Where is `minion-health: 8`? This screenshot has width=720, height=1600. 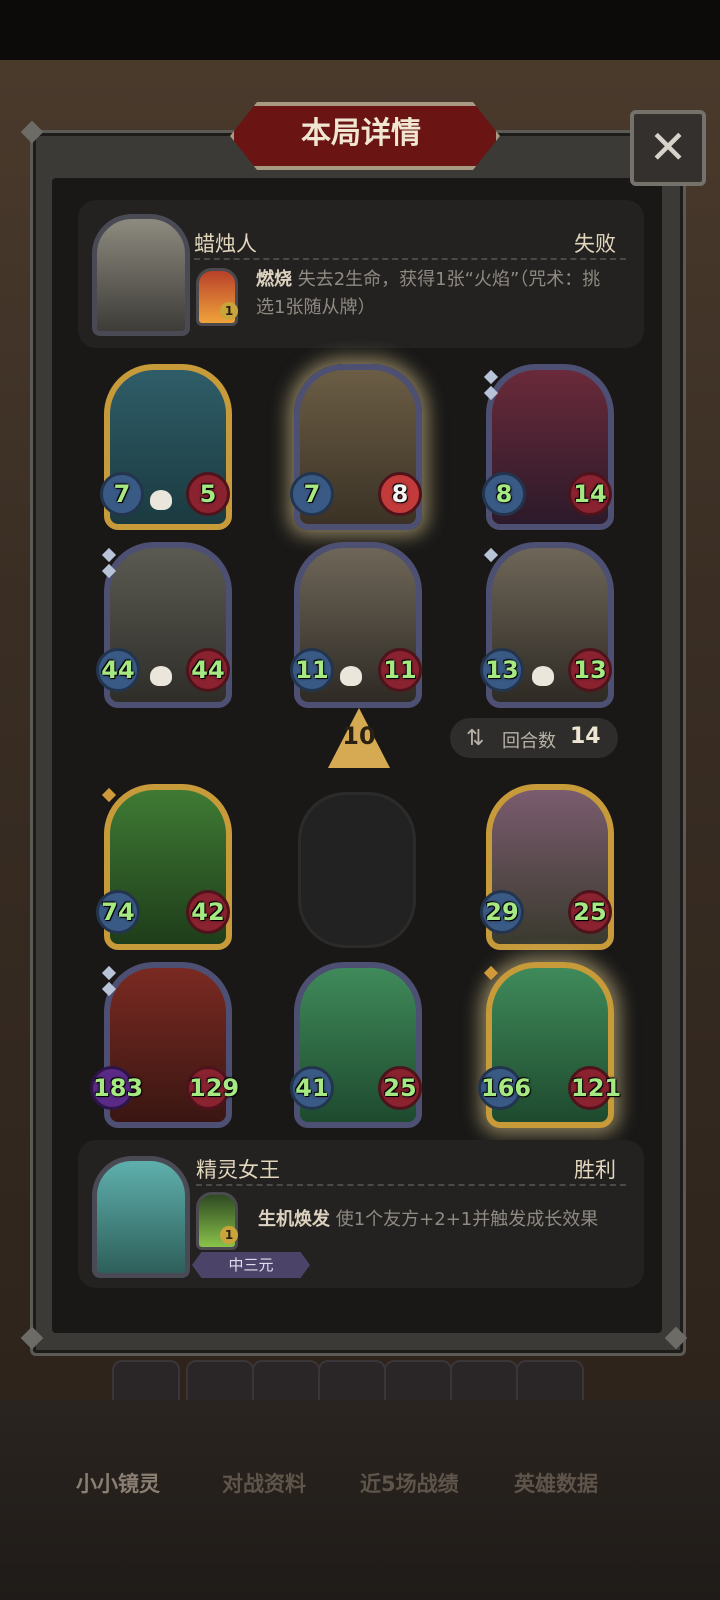
minion-health: 8 is located at coordinates (400, 494).